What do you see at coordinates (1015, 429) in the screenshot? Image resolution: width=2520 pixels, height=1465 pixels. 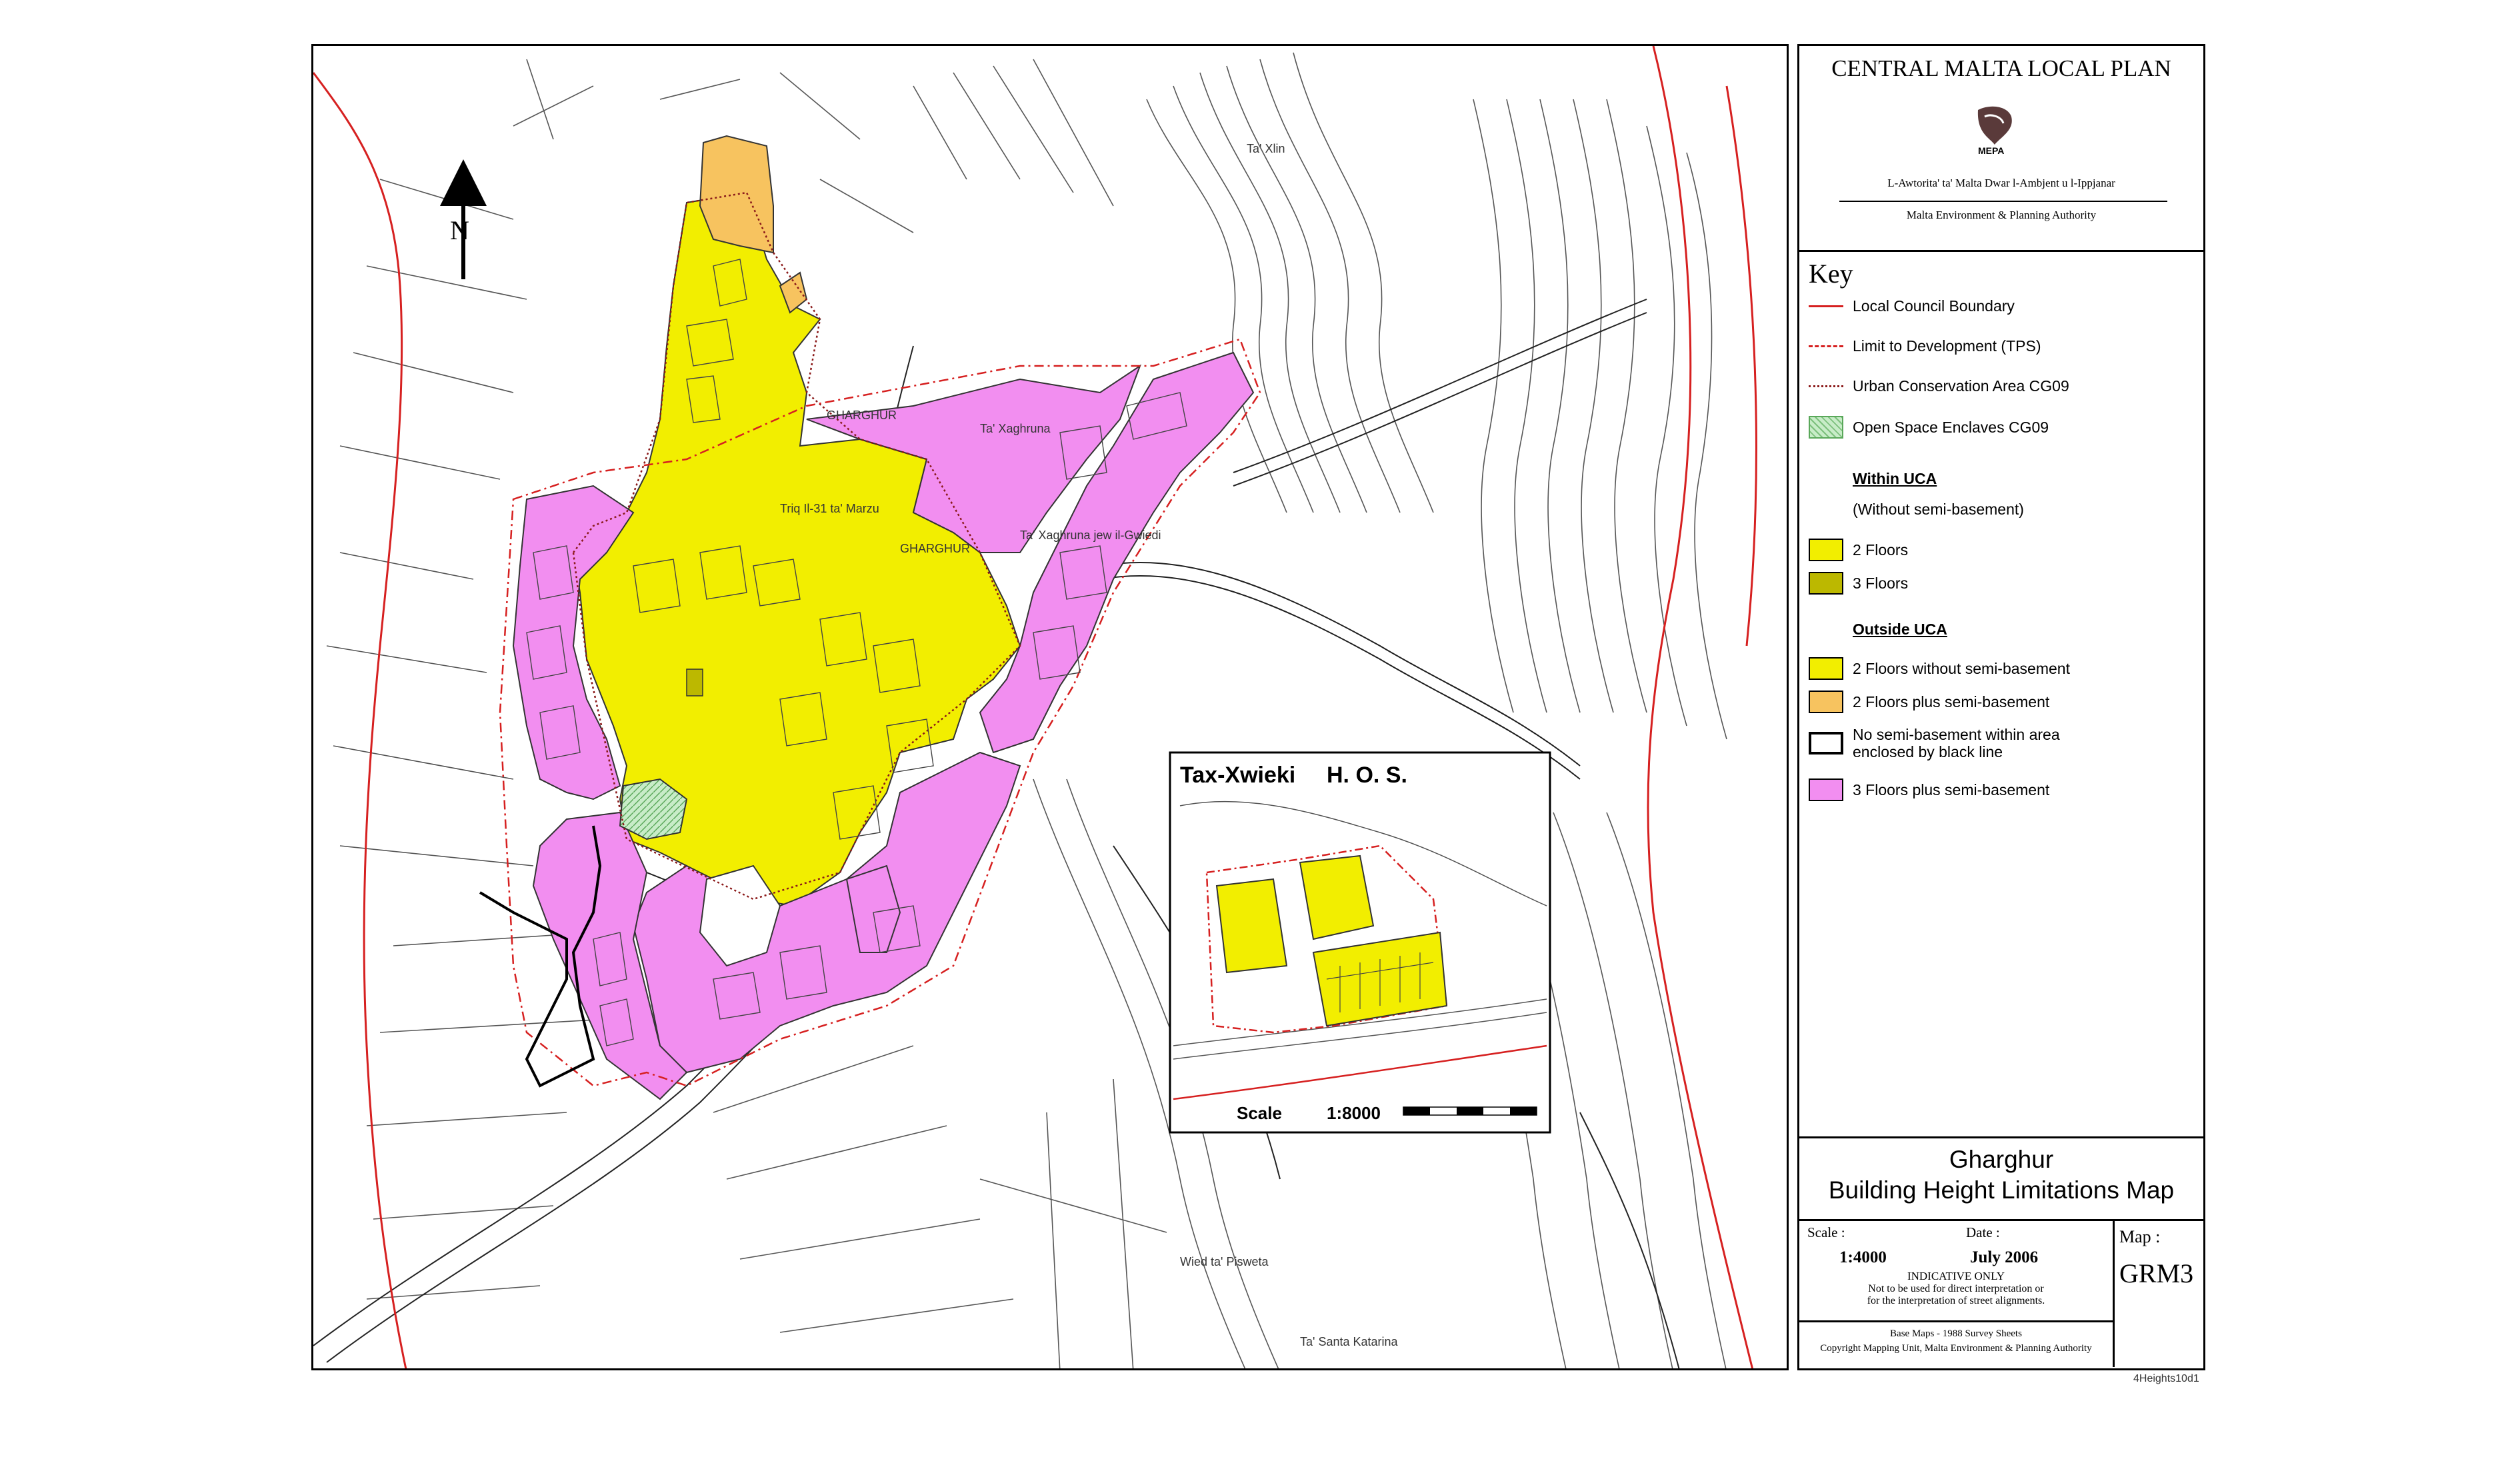 I see `place-label-xaghruna: Ta' Xaghruna` at bounding box center [1015, 429].